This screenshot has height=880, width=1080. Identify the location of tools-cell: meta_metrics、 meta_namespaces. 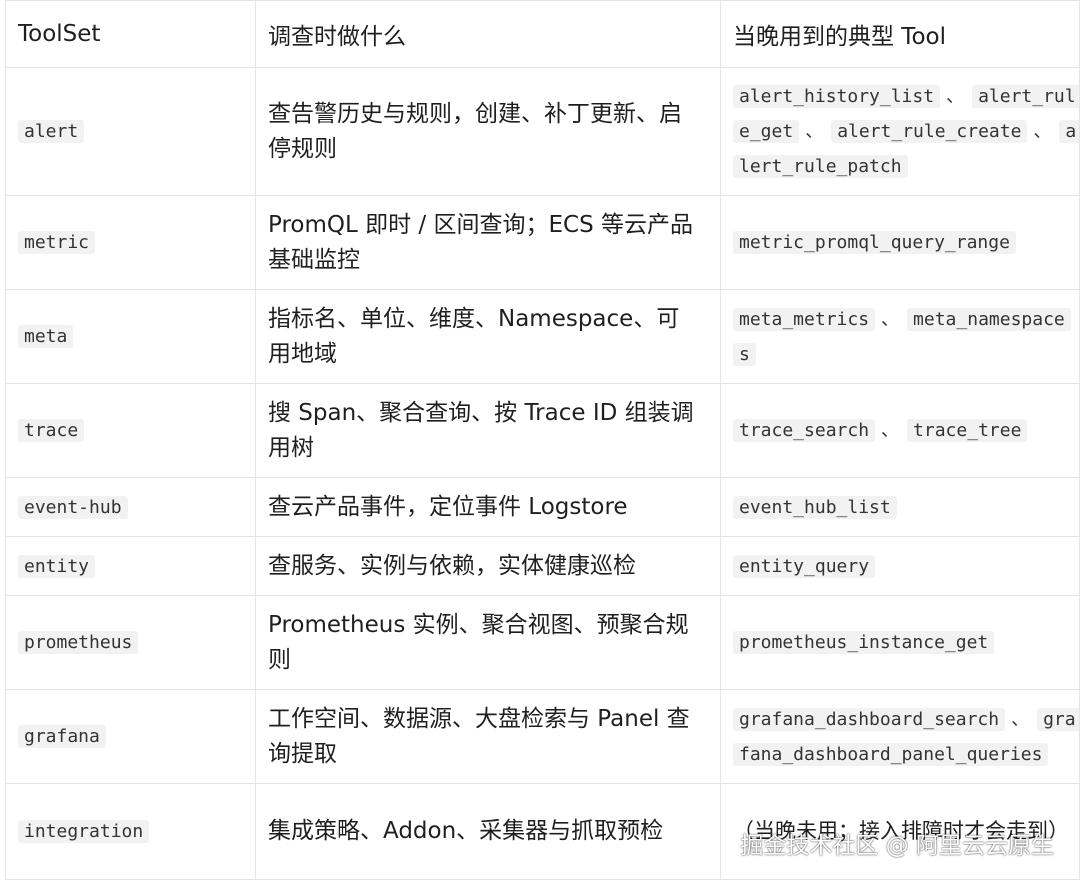
(900, 336).